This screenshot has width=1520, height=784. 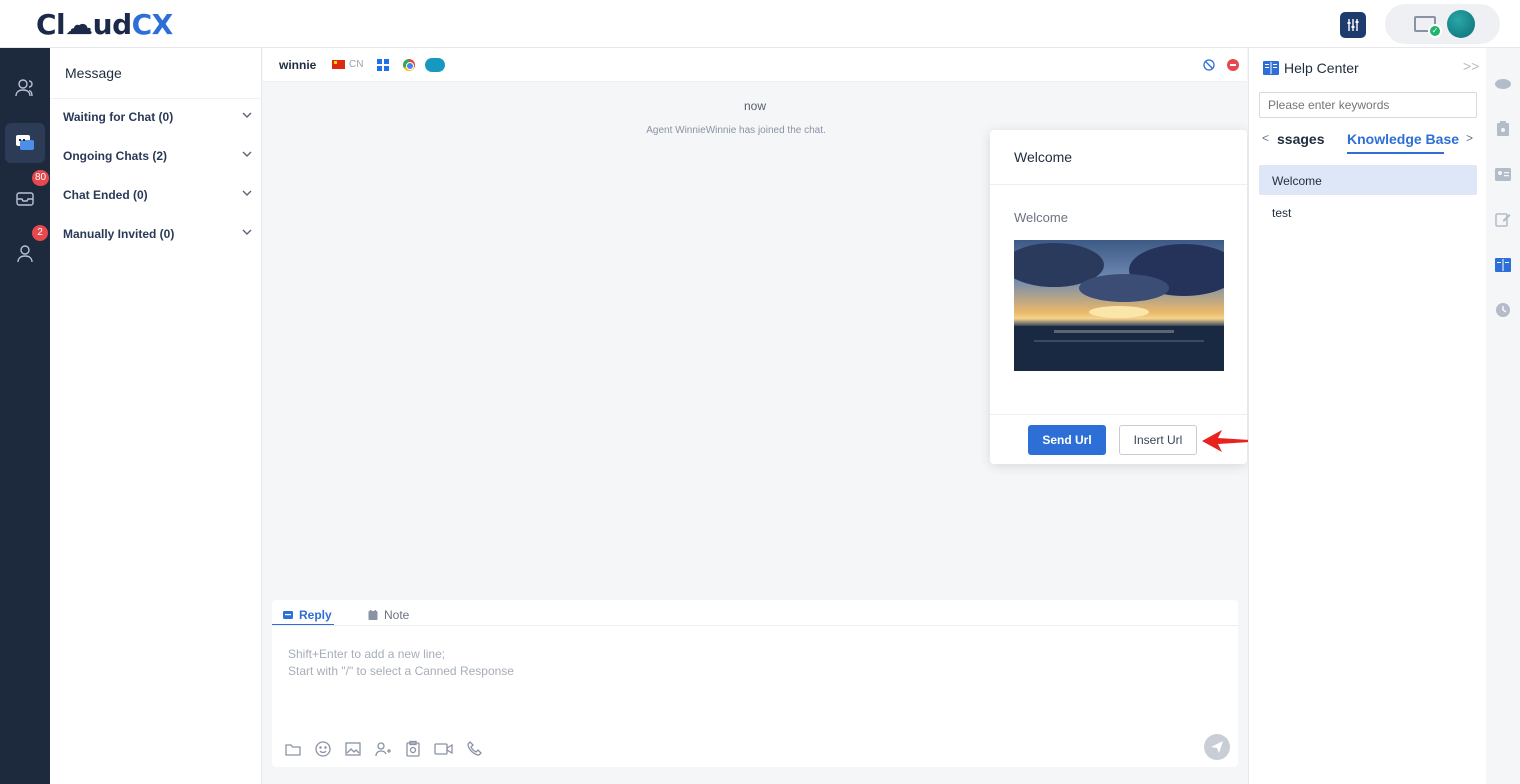 What do you see at coordinates (158, 195) in the screenshot?
I see `section-chat-ended: Chat Ended (0)` at bounding box center [158, 195].